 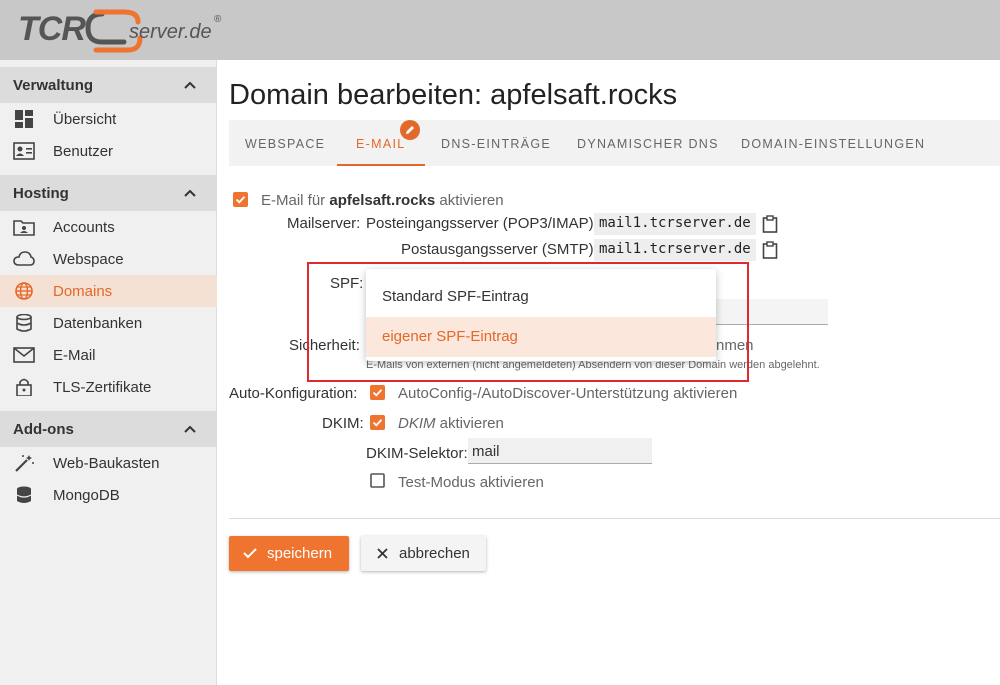 I want to click on spf-option-custom: eigener SPF-Eintrag, so click(x=541, y=337).